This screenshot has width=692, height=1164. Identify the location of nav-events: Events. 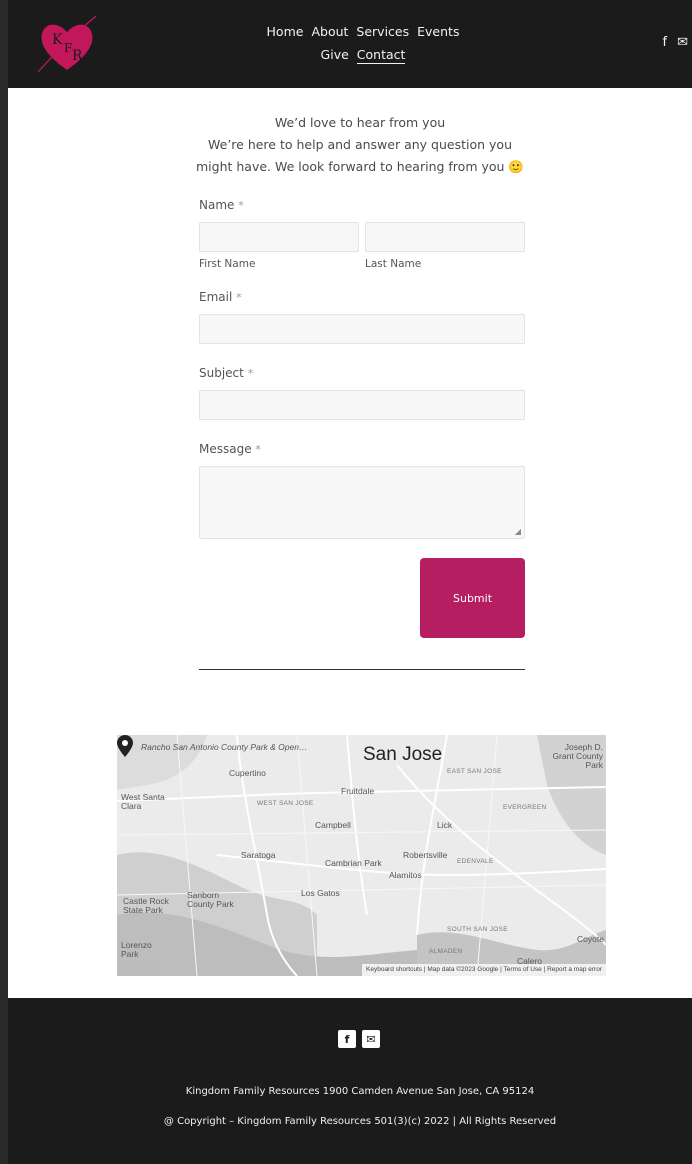
(438, 31).